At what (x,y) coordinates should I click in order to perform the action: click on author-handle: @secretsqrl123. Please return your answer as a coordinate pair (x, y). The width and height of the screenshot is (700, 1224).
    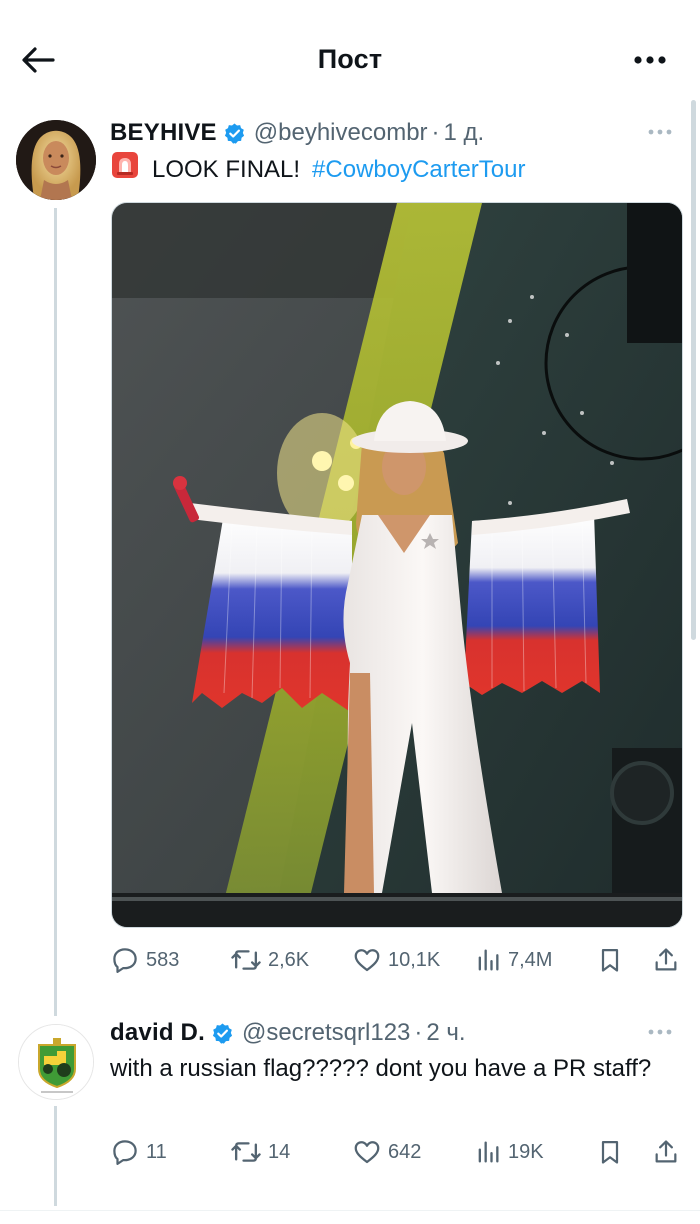
    Looking at the image, I should click on (326, 1033).